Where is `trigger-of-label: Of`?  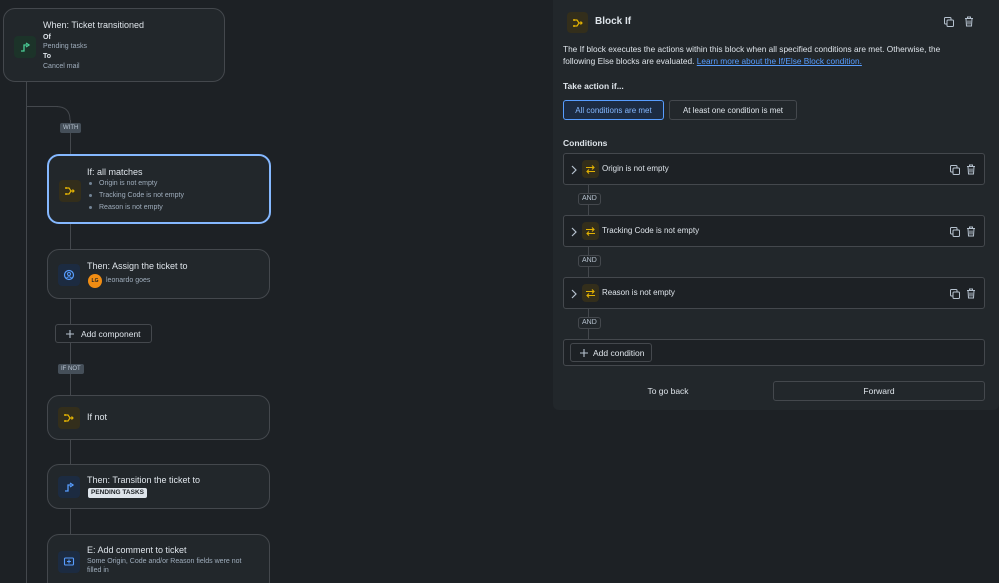 trigger-of-label: Of is located at coordinates (47, 37).